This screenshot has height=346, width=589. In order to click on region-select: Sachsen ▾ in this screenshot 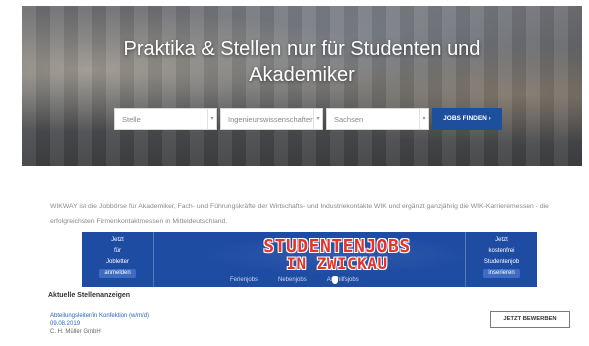, I will do `click(377, 119)`.